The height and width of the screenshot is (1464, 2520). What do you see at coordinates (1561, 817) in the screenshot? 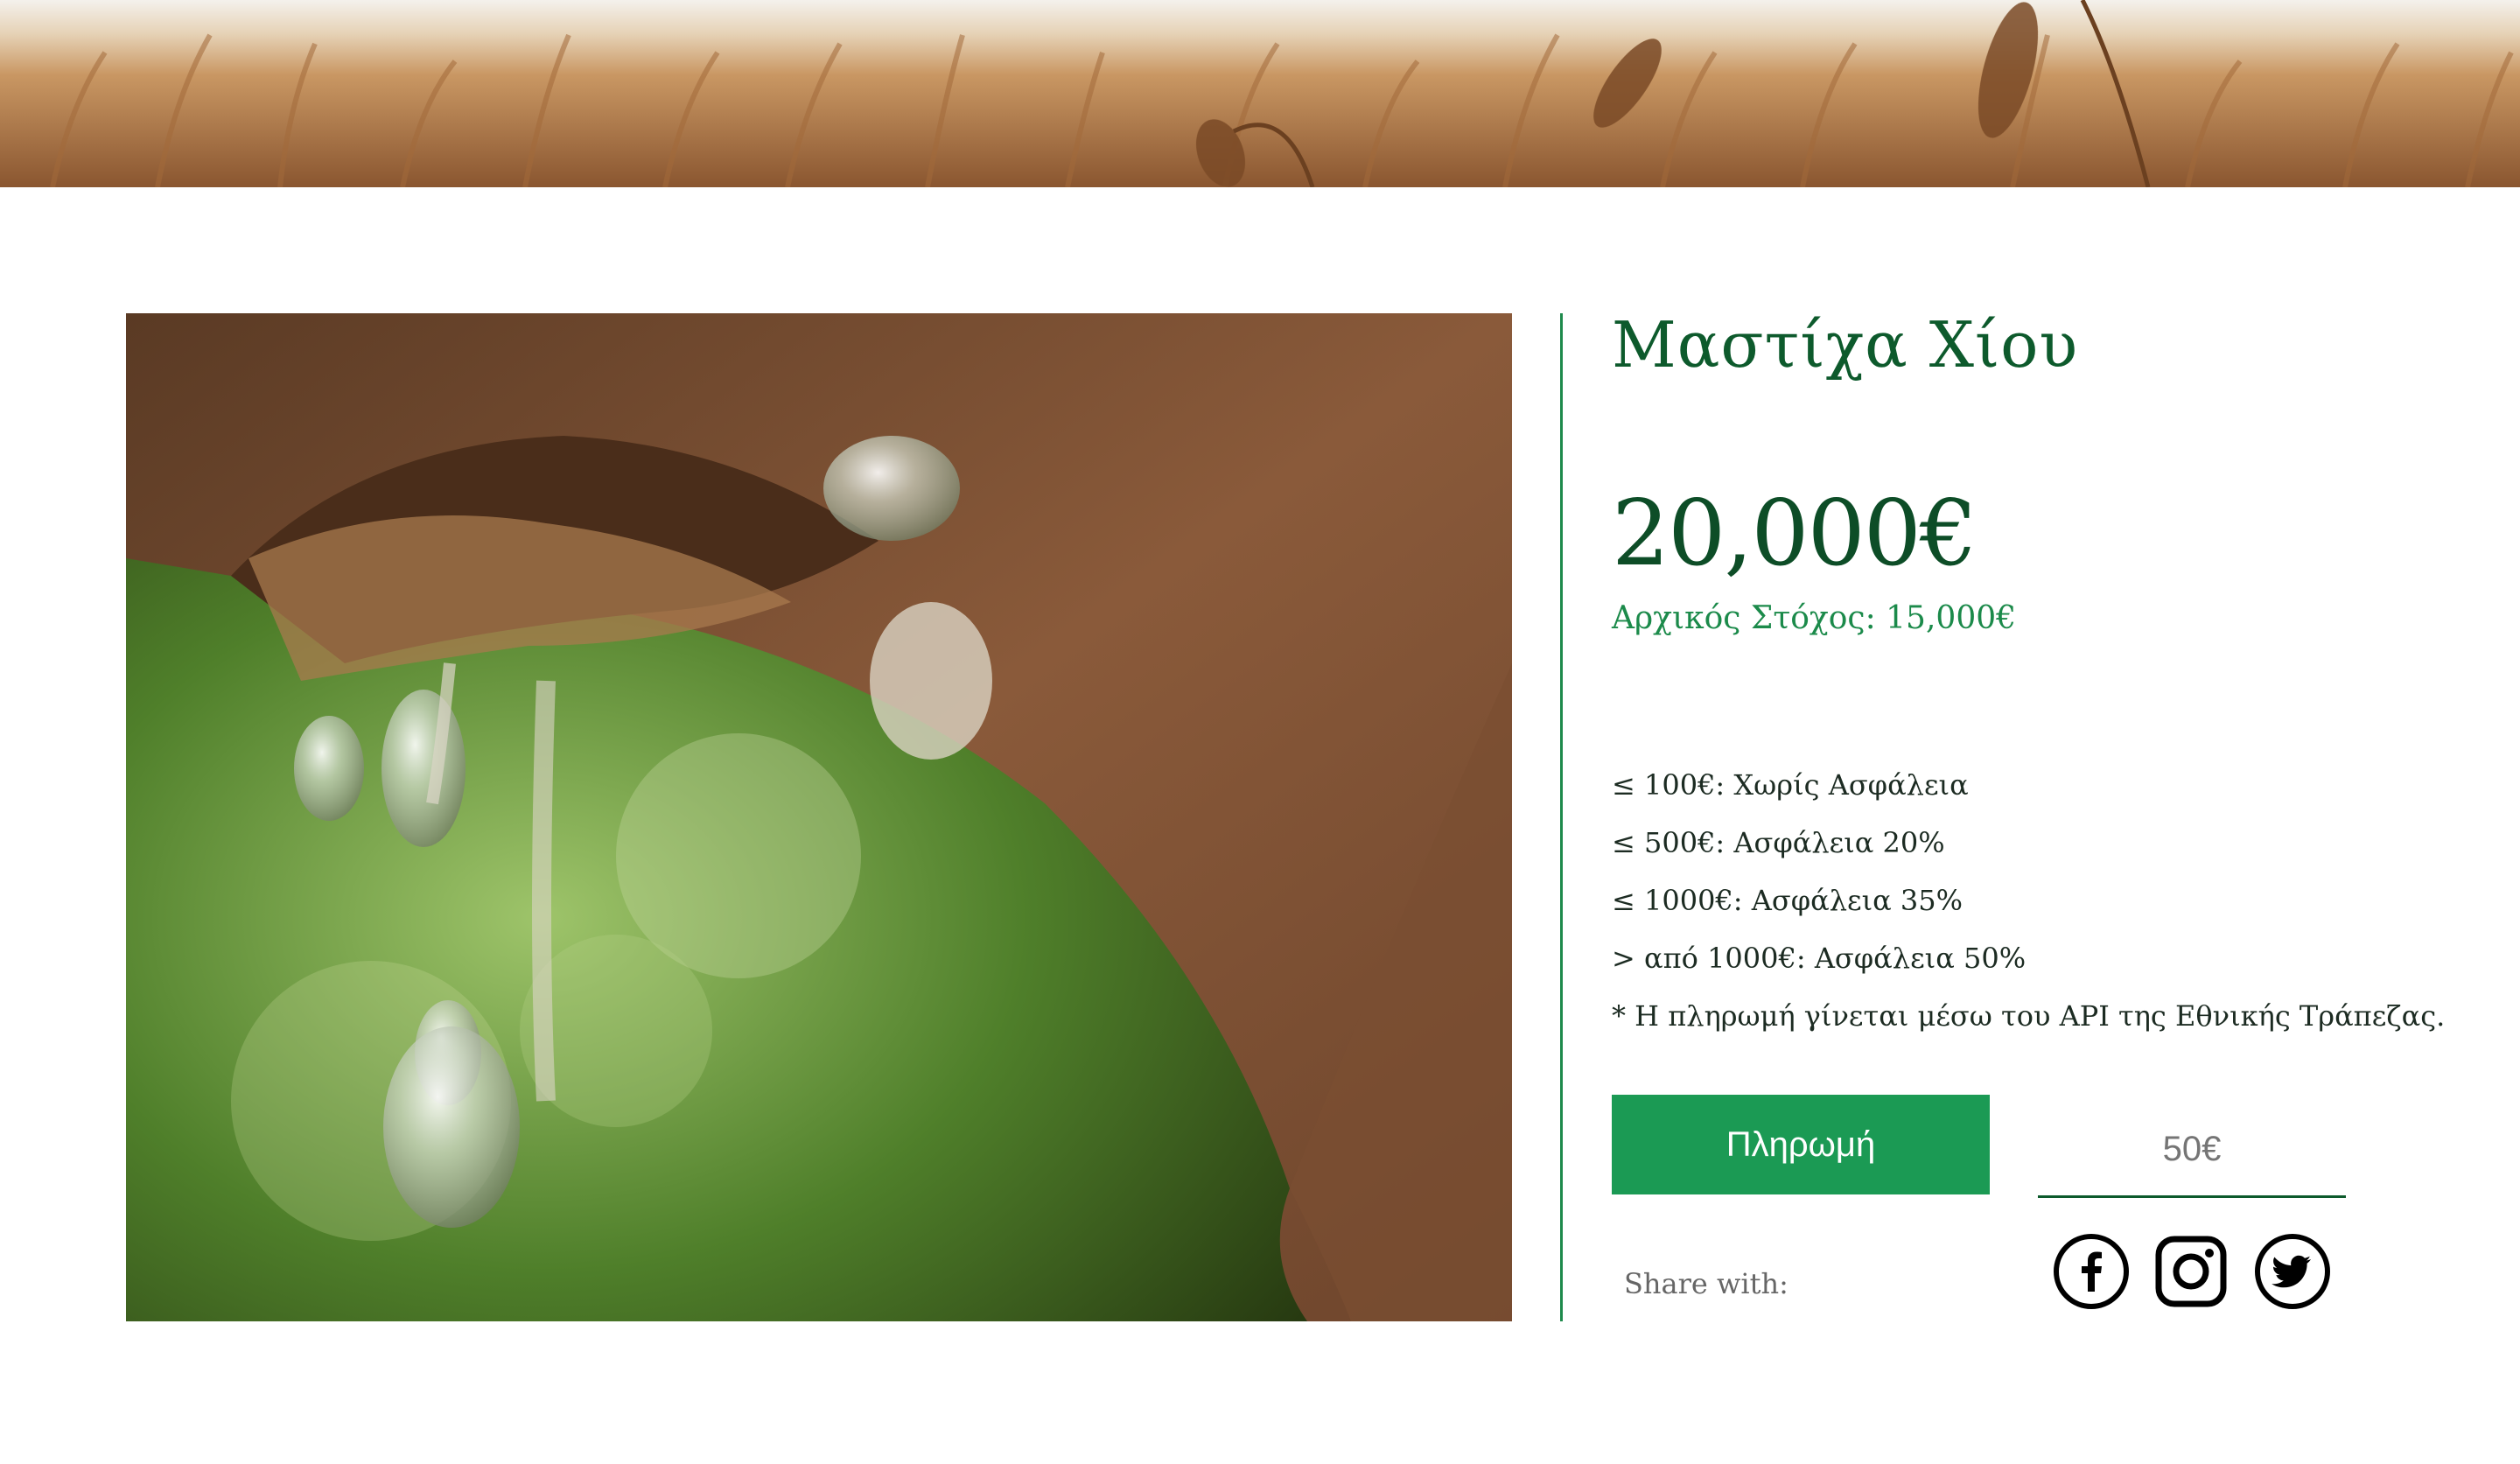
I see `vertical-divider` at bounding box center [1561, 817].